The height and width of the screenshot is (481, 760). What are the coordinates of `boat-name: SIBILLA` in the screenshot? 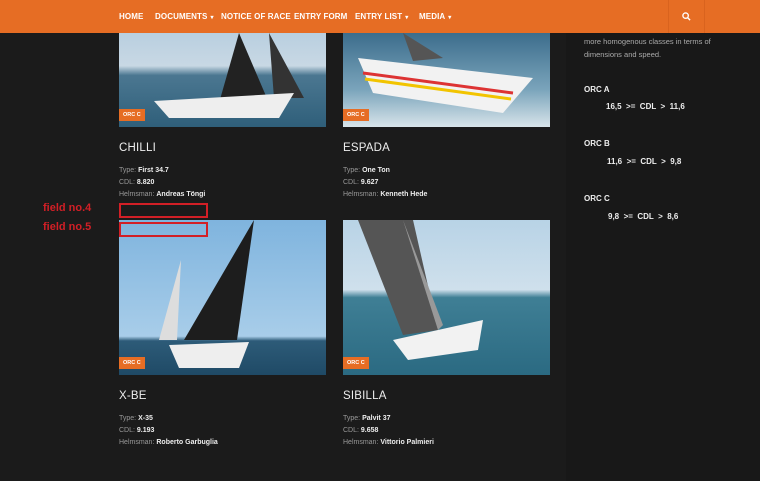 It's located at (365, 396).